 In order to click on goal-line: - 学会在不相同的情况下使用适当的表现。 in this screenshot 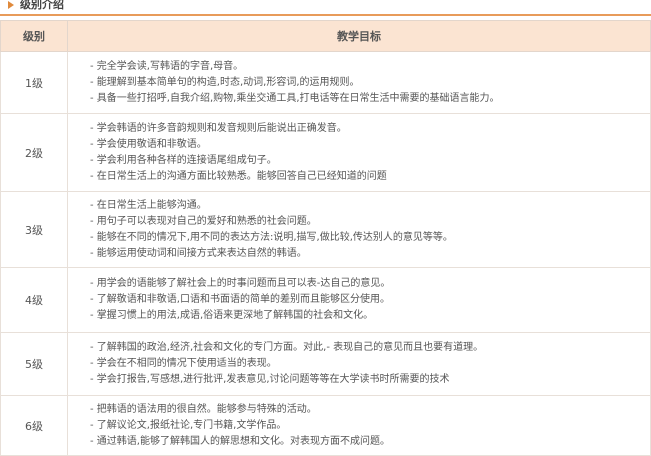, I will do `click(183, 363)`.